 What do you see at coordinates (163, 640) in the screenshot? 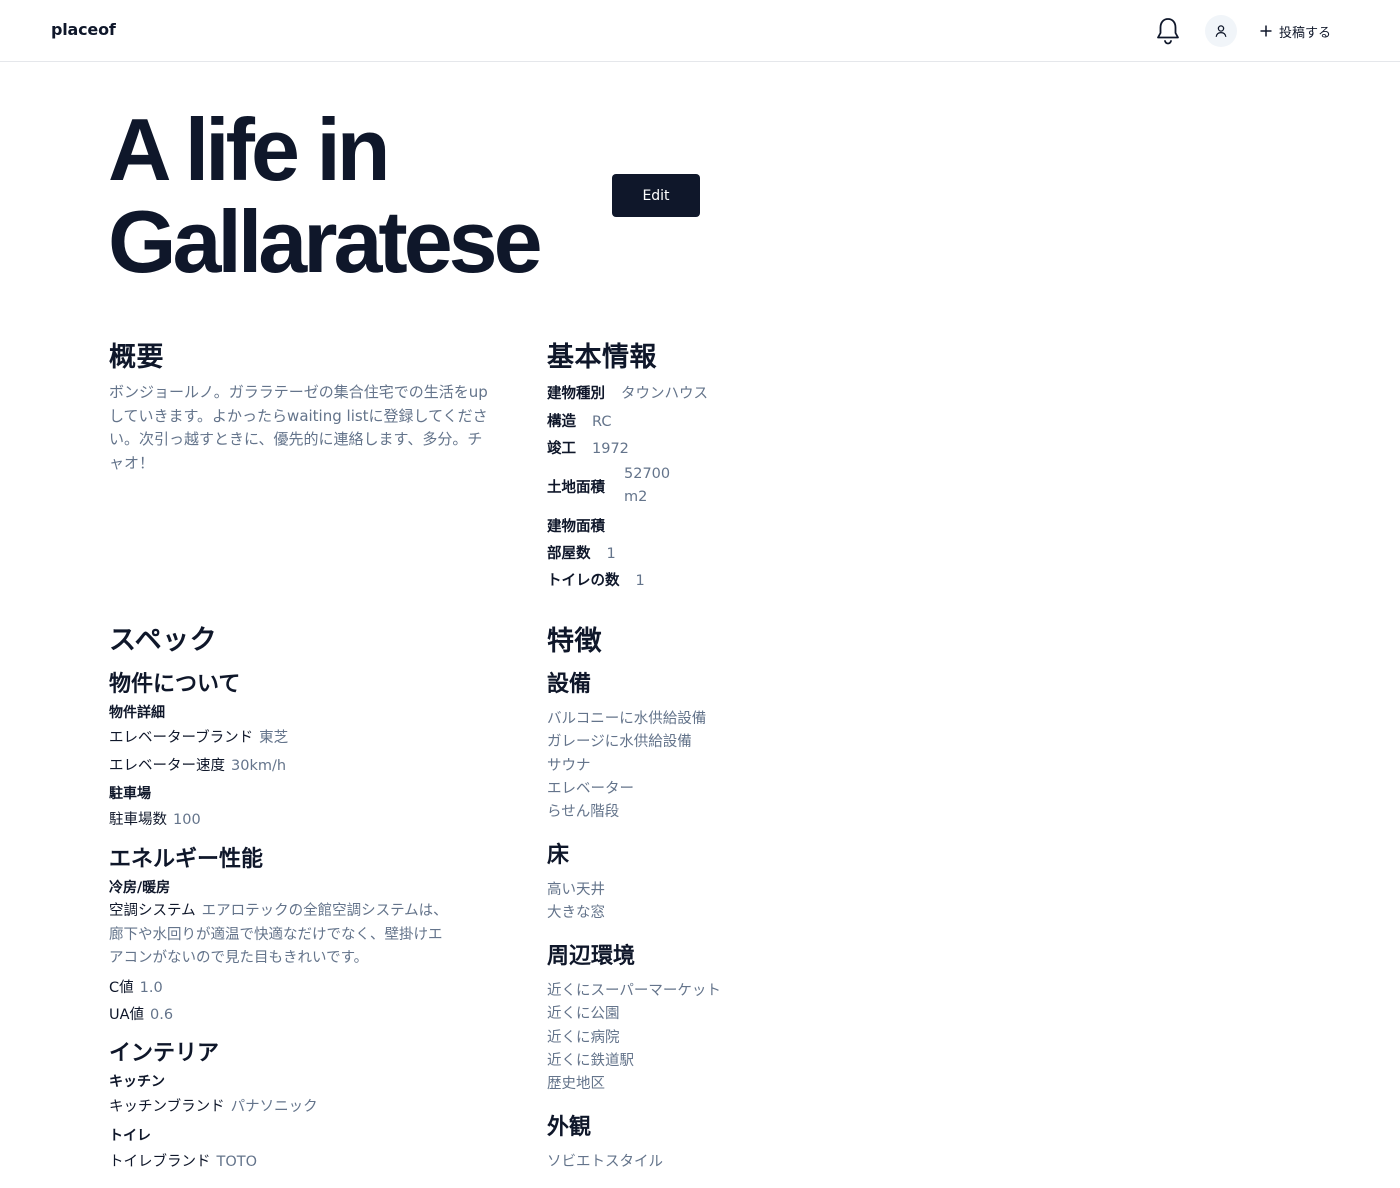
I see `spec-heading: スペック` at bounding box center [163, 640].